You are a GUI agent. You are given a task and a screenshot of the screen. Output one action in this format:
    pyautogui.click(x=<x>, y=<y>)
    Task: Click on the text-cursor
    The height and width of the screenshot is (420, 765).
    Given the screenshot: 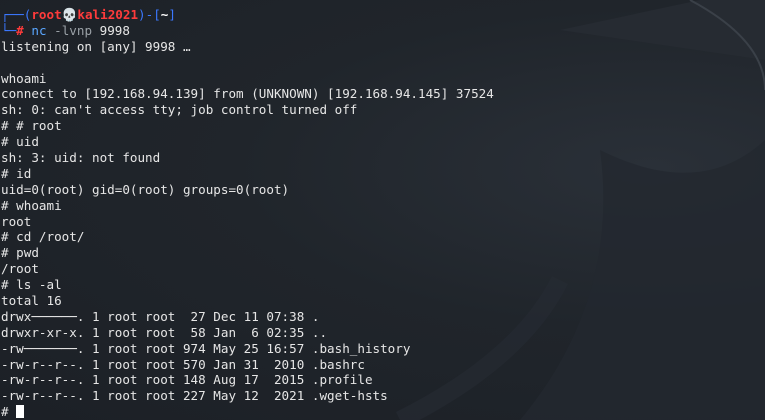 What is the action you would take?
    pyautogui.click(x=20, y=412)
    